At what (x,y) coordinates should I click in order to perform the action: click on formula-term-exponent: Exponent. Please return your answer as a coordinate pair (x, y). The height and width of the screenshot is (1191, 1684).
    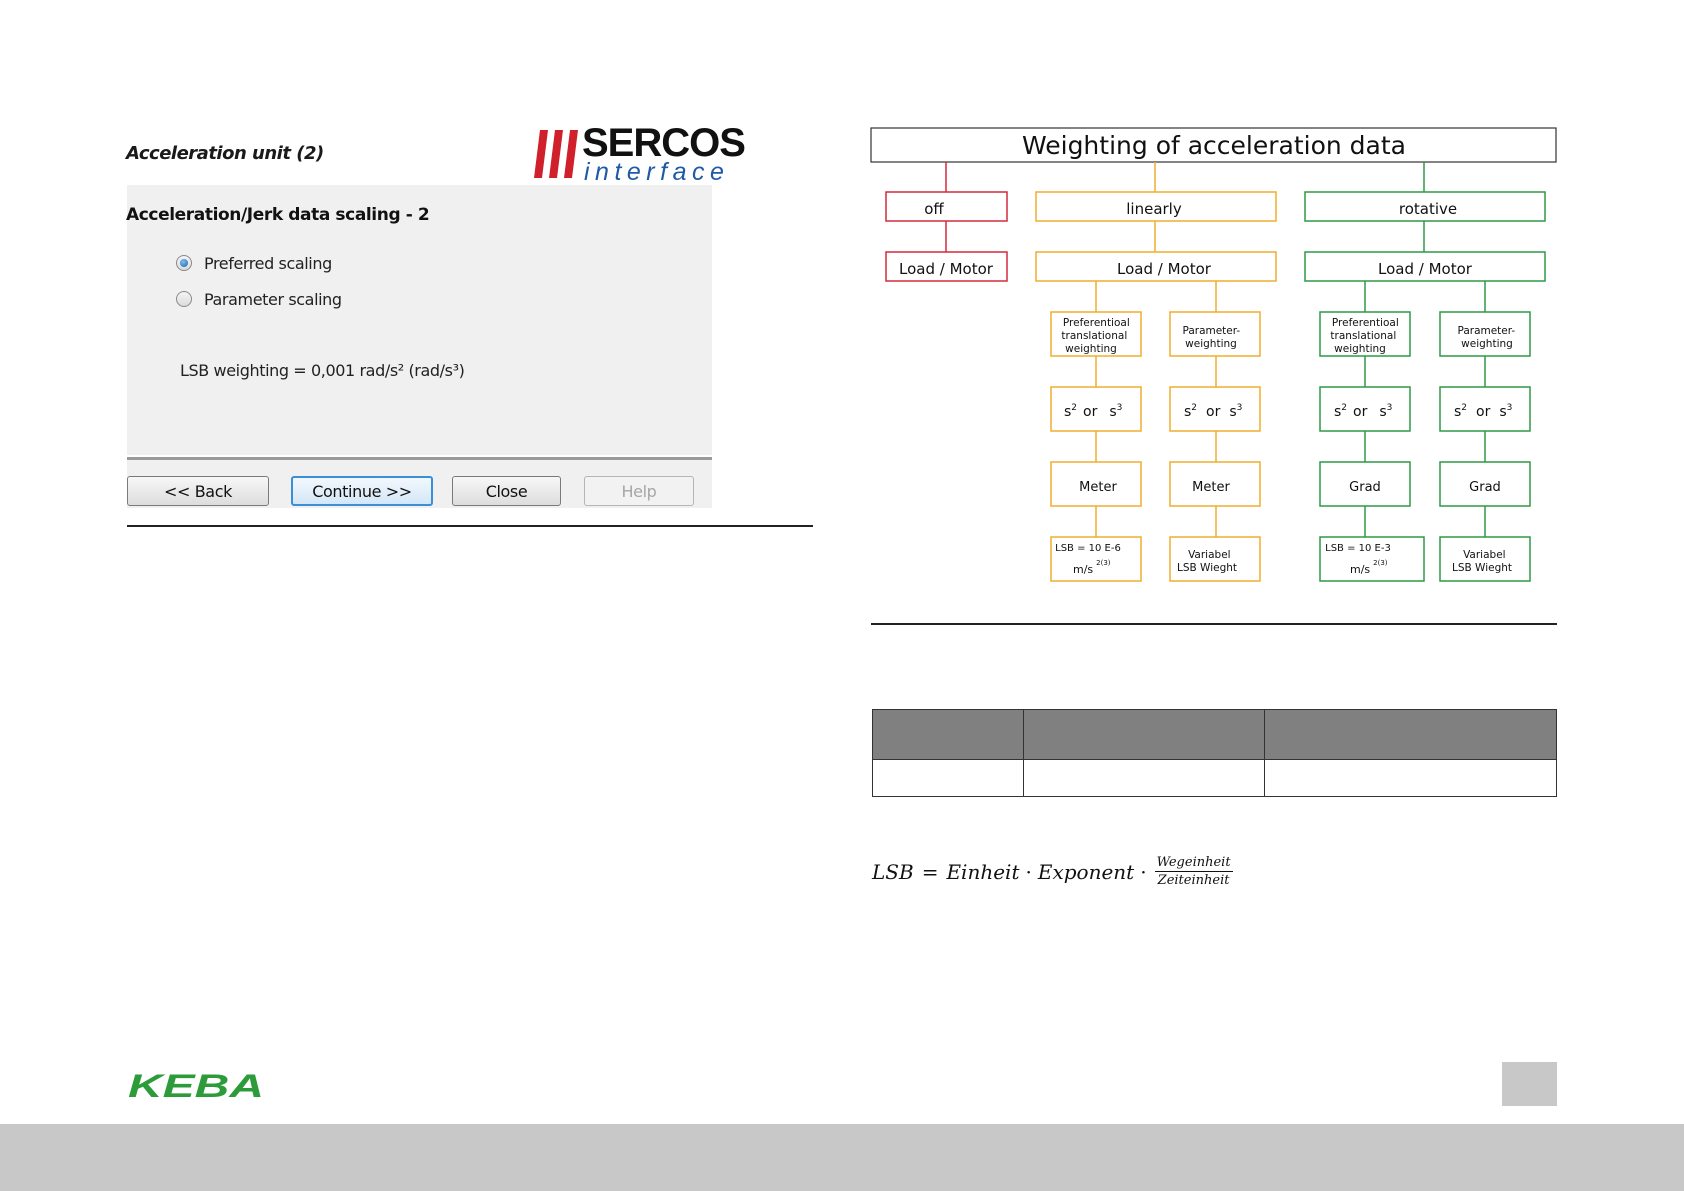
    Looking at the image, I should click on (1086, 871).